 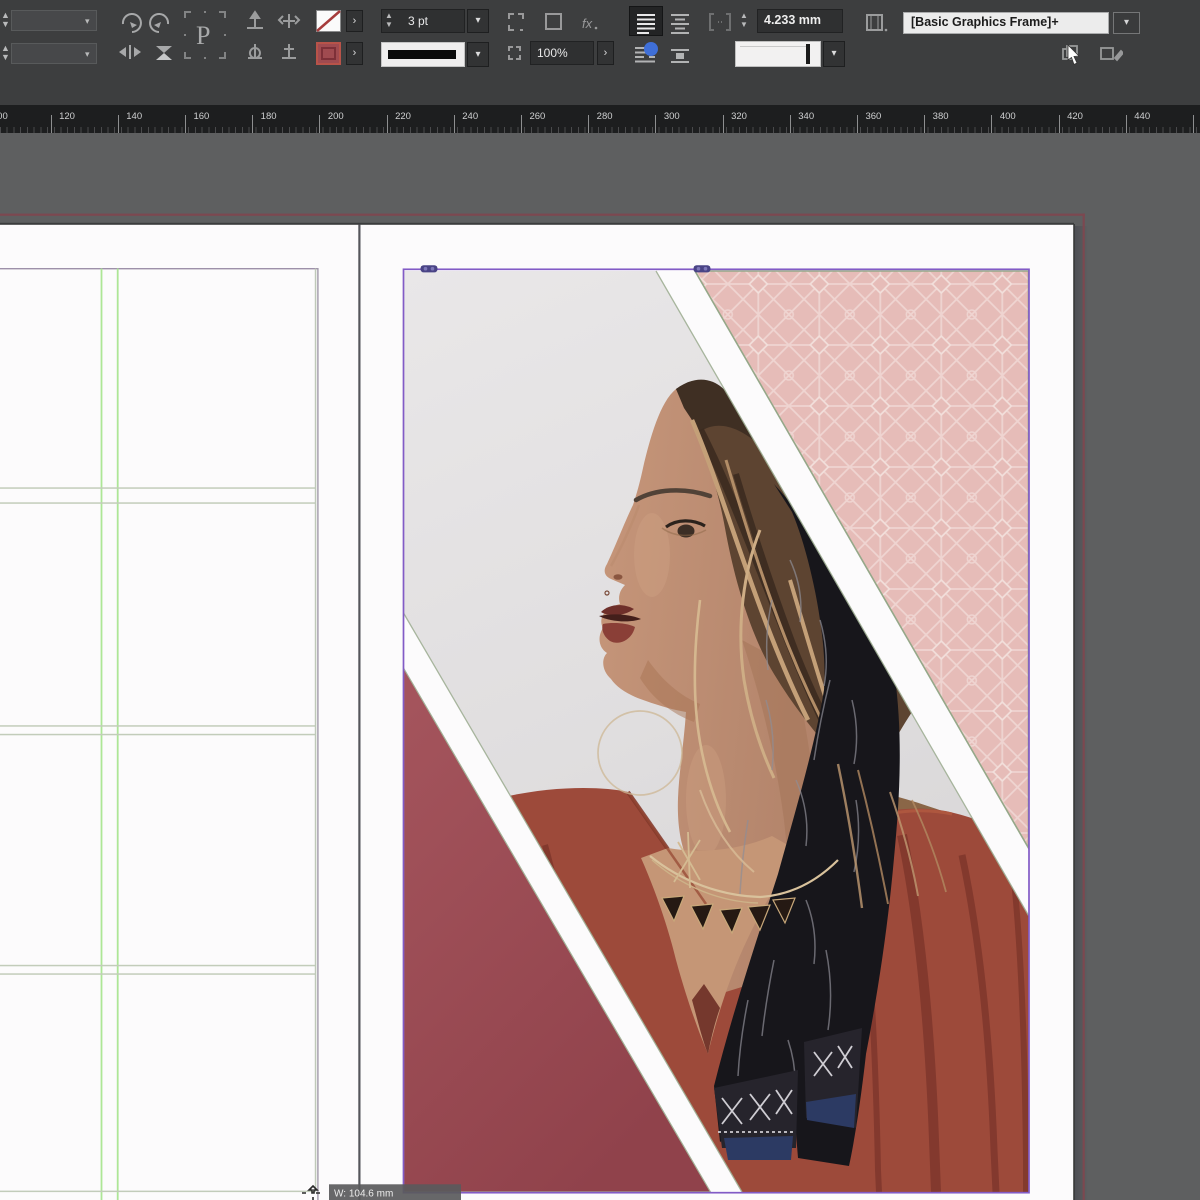 I want to click on svg-text: fx, so click(x=587, y=23).